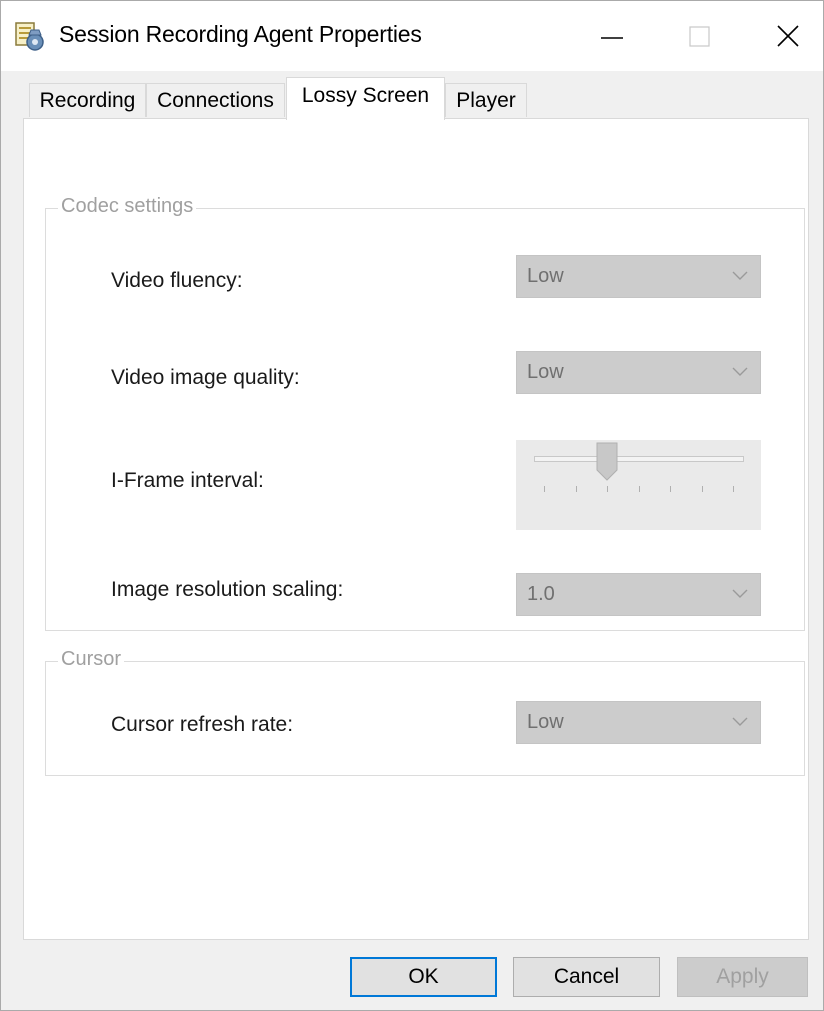 This screenshot has height=1011, width=824. What do you see at coordinates (423, 977) in the screenshot?
I see `ok-button: OK` at bounding box center [423, 977].